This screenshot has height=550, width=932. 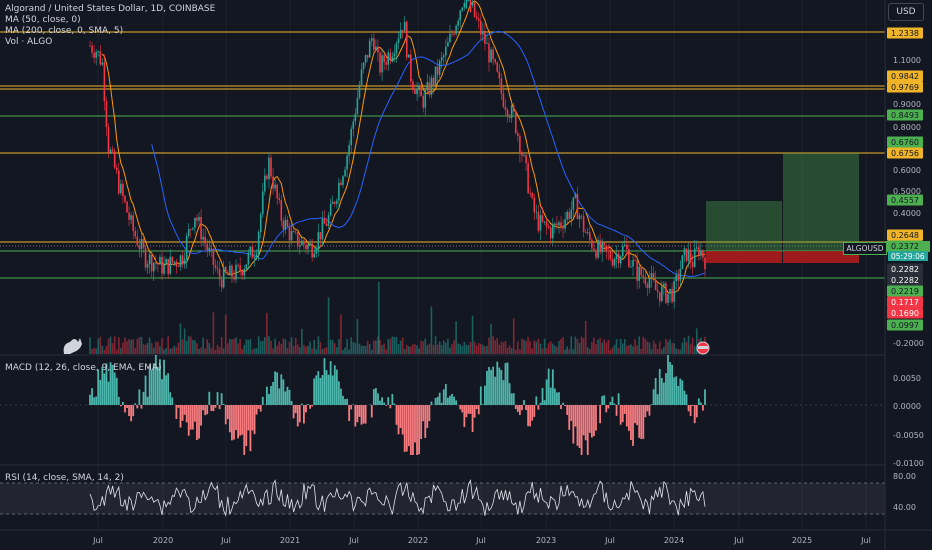 I want to click on volume-legend: Vol · ALGO, so click(x=110, y=42).